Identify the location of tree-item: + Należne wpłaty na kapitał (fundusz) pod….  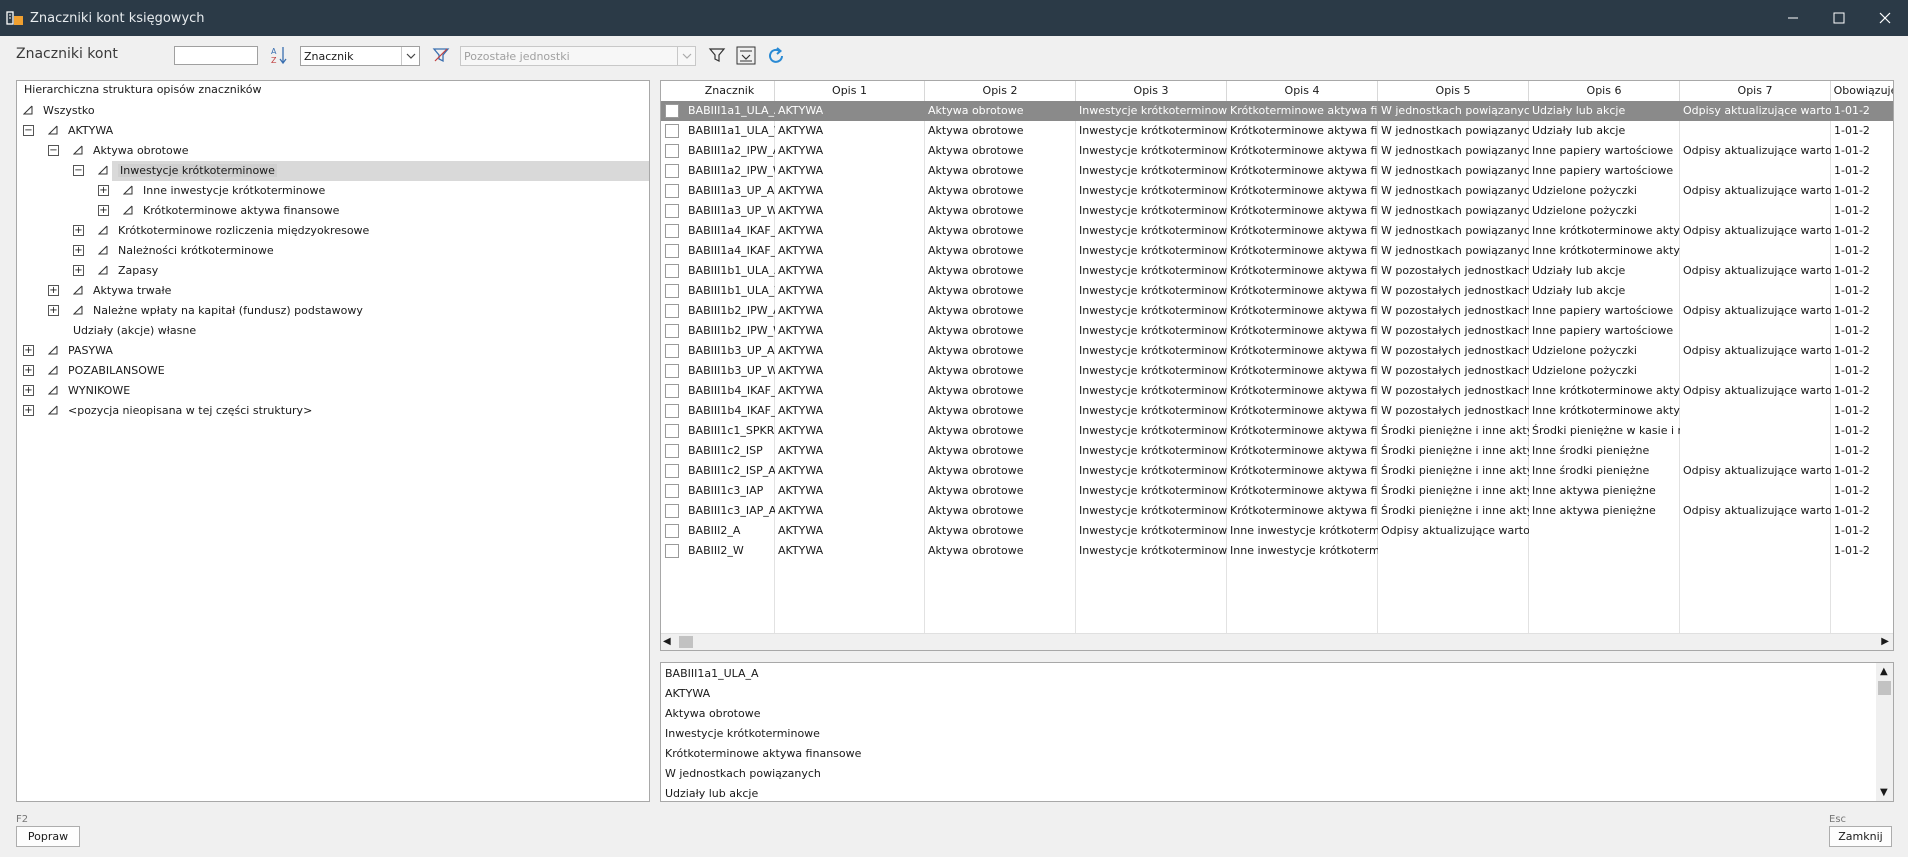
(205, 310).